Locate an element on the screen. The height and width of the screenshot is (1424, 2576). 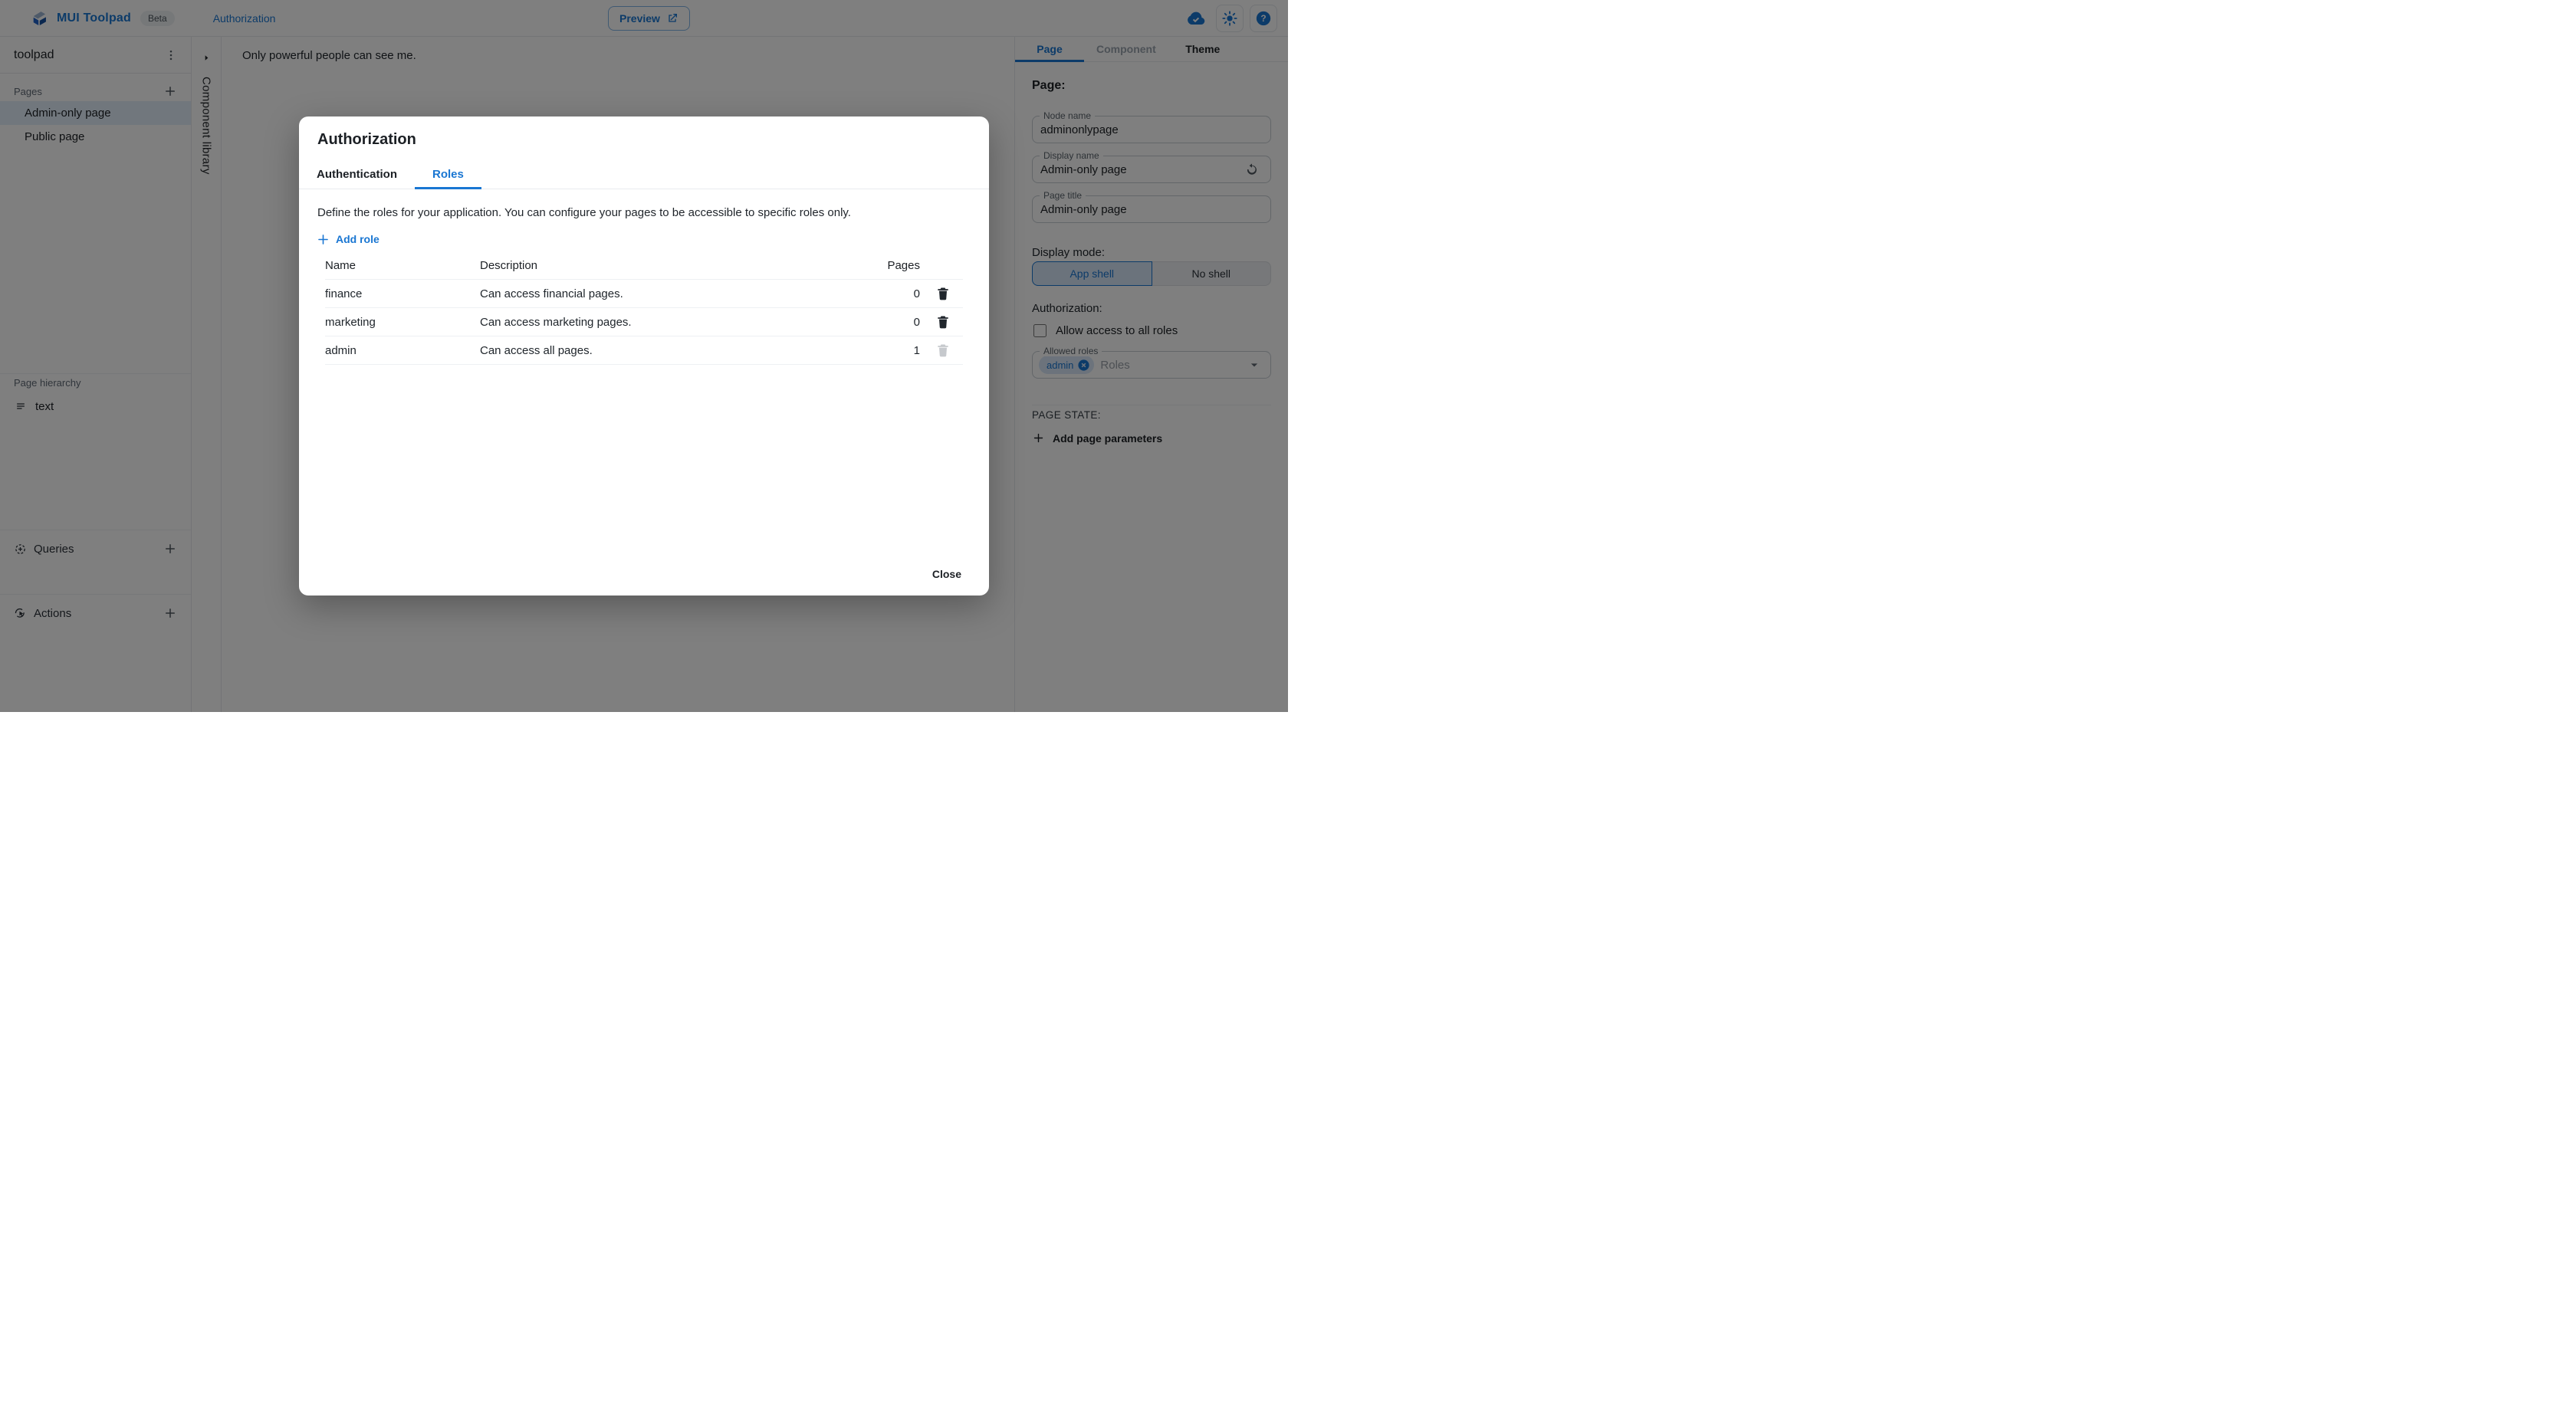
add-role-label: Add role is located at coordinates (358, 239).